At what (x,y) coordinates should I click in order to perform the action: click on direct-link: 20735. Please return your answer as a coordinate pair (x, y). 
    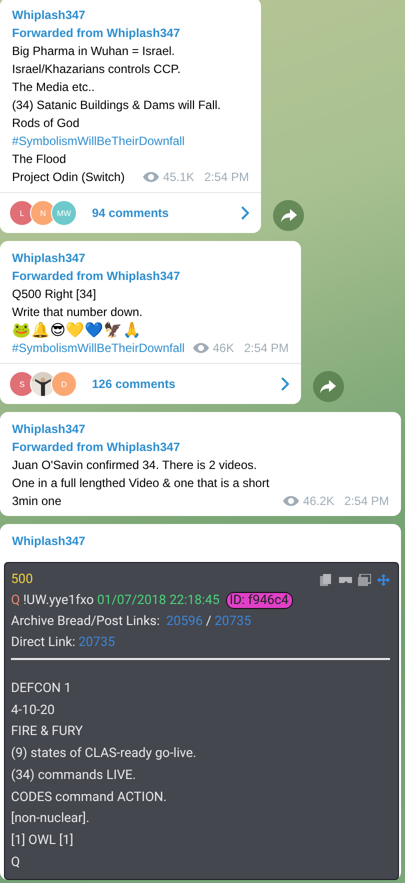
    Looking at the image, I should click on (96, 642).